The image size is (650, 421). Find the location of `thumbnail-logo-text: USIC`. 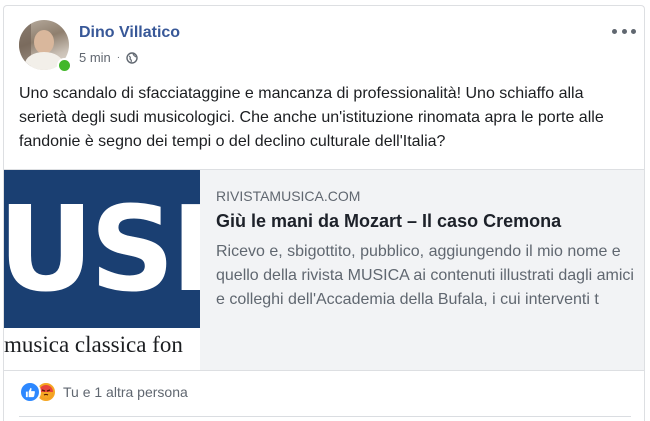

thumbnail-logo-text: USIC is located at coordinates (102, 249).